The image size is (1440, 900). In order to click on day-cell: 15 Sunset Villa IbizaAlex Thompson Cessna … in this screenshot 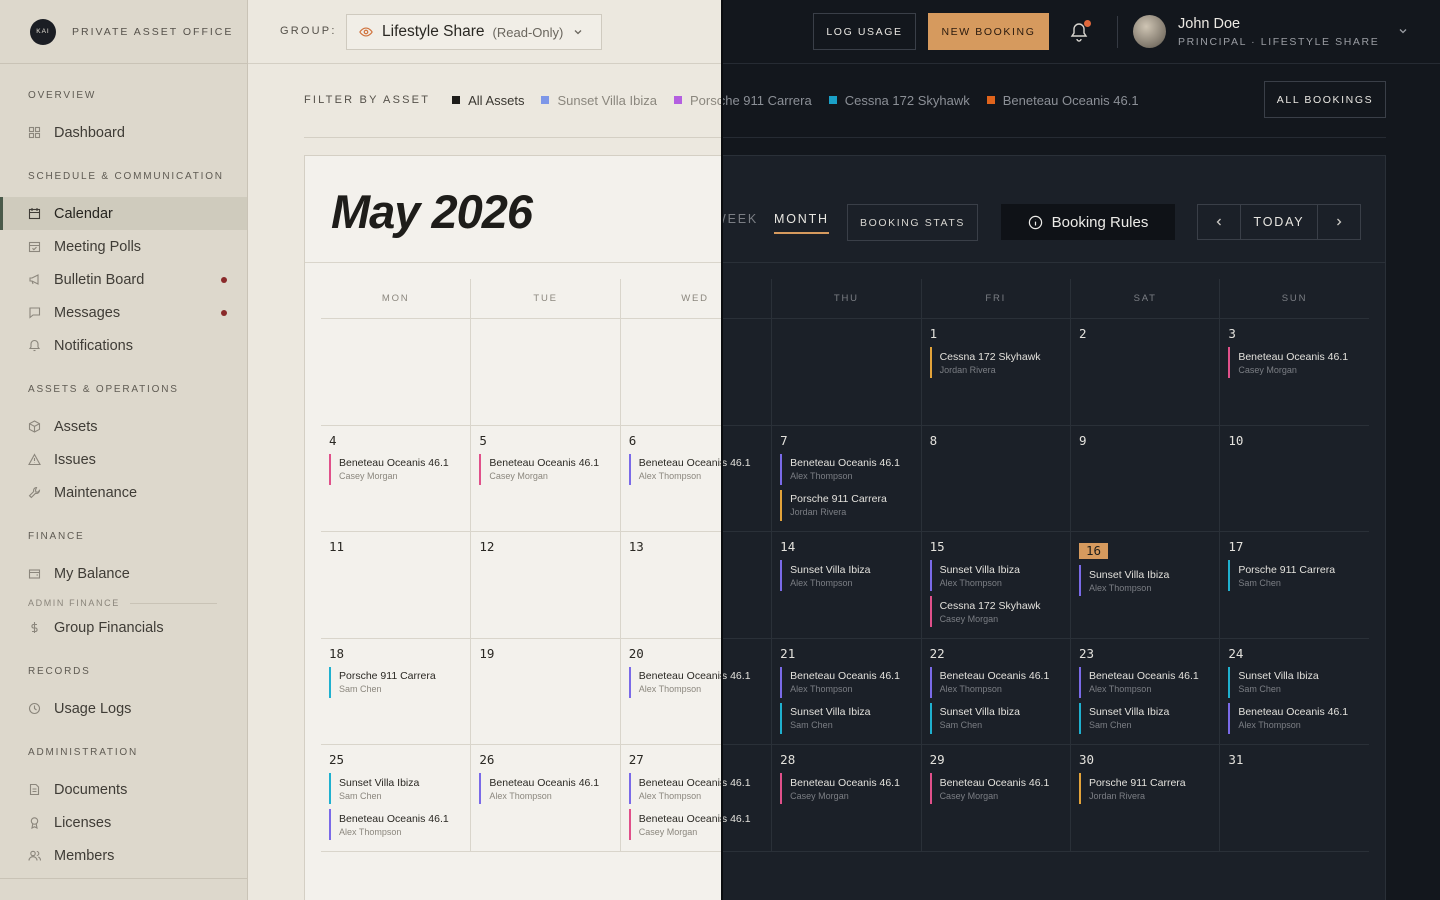, I will do `click(995, 585)`.